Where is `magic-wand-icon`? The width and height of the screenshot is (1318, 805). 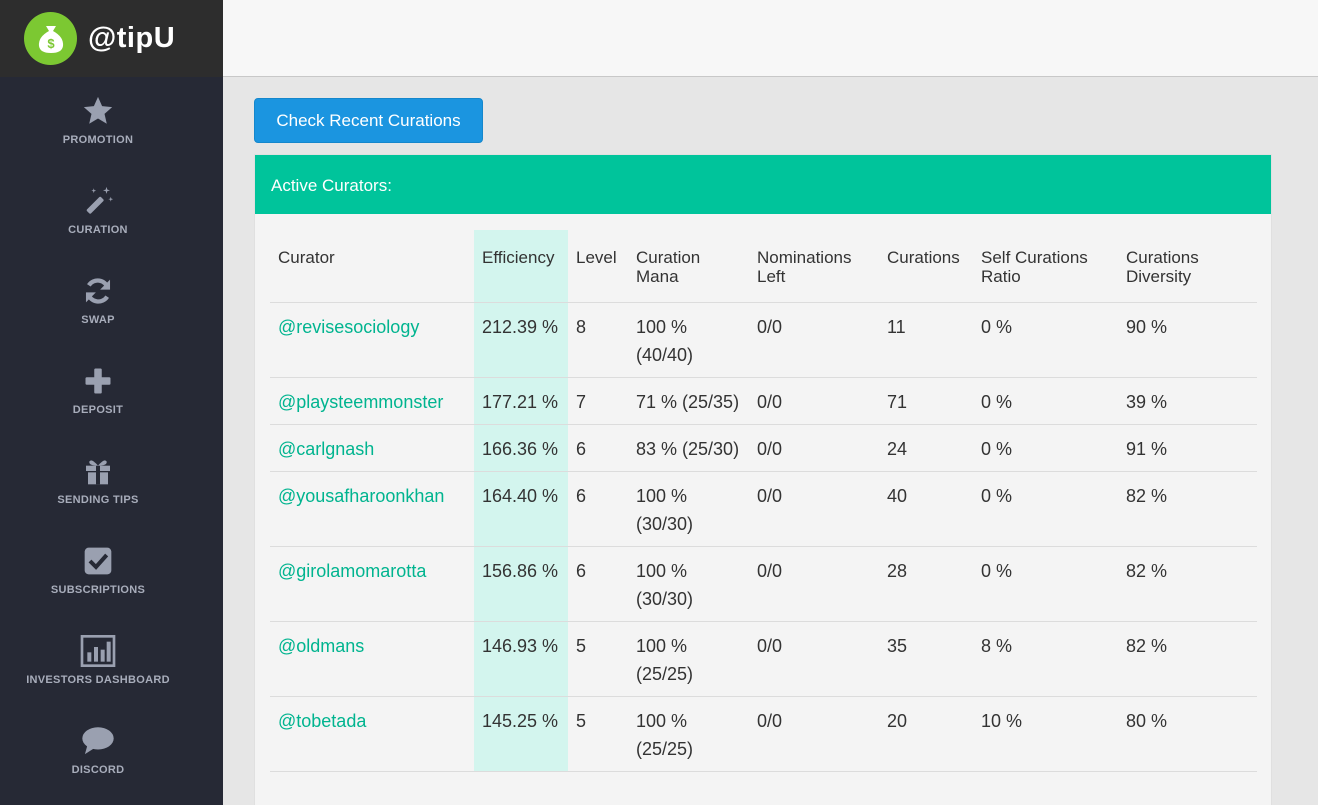
magic-wand-icon is located at coordinates (98, 201).